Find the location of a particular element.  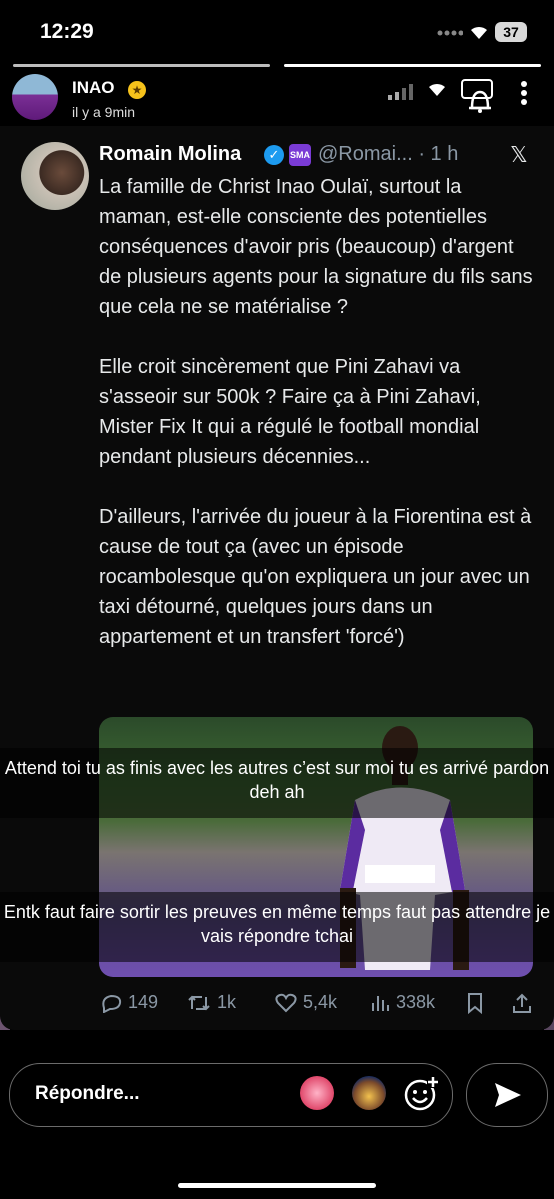

bookmark-action is located at coordinates (475, 1003).